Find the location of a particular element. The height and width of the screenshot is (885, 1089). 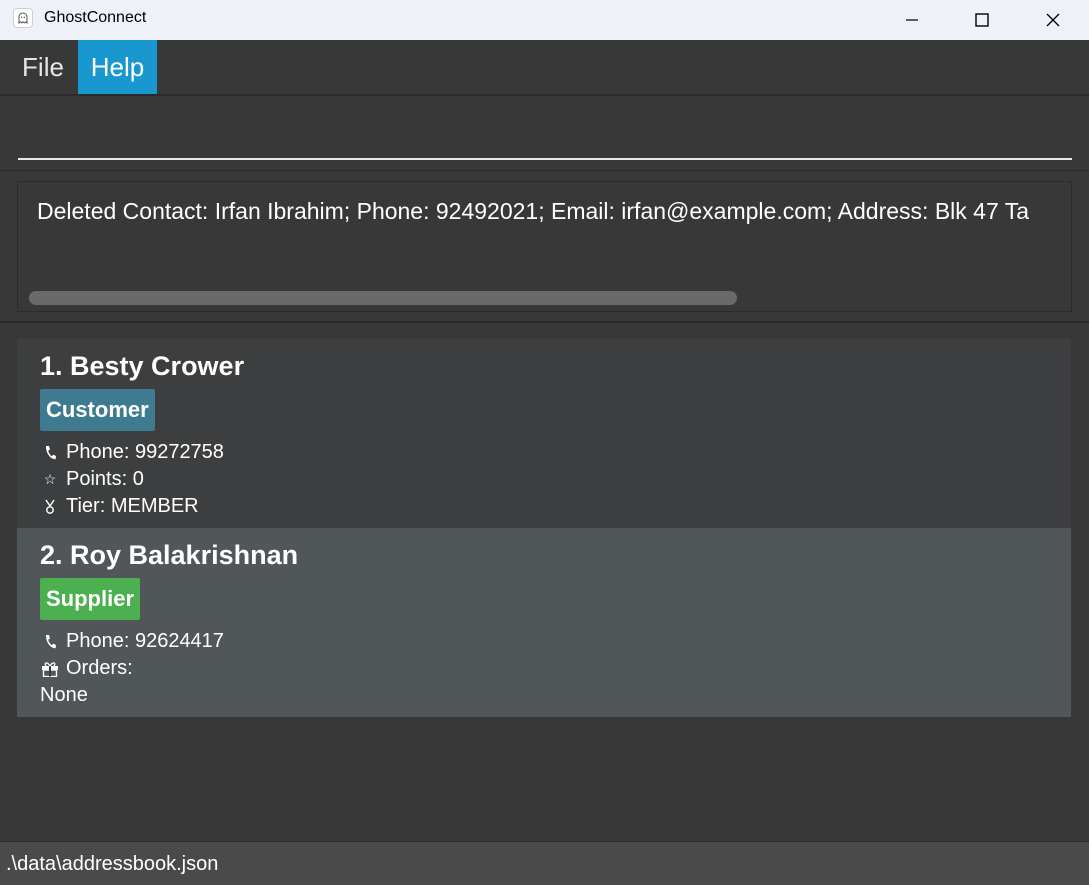

close-icon is located at coordinates (1053, 20).